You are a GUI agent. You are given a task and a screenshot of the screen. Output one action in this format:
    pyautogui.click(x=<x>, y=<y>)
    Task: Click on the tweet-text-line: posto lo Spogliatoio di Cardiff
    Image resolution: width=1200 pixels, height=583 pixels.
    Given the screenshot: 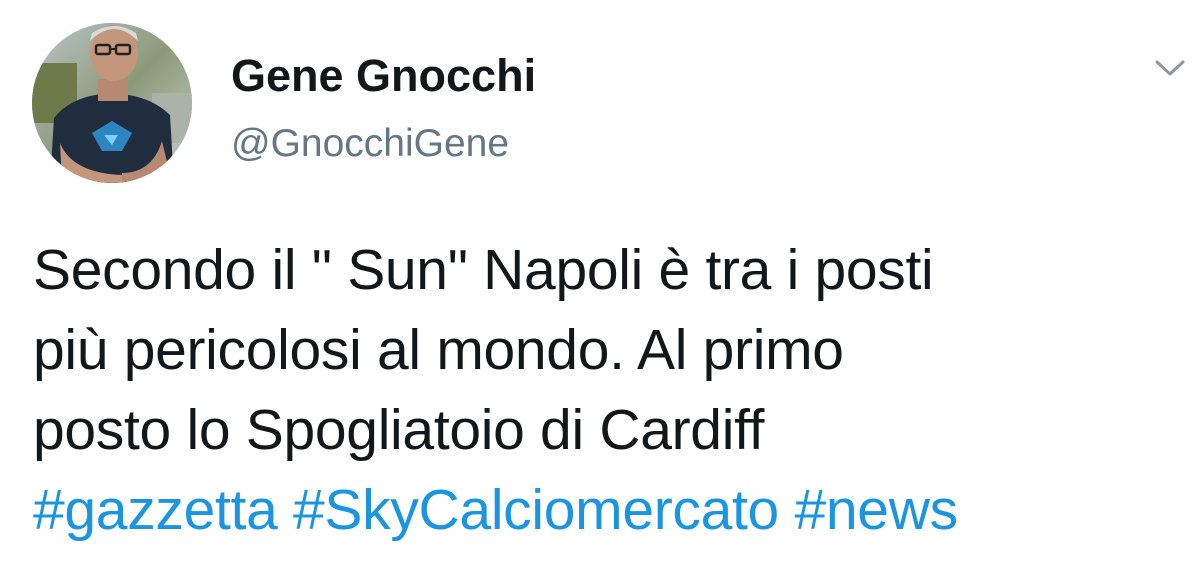 What is the action you would take?
    pyautogui.click(x=399, y=430)
    